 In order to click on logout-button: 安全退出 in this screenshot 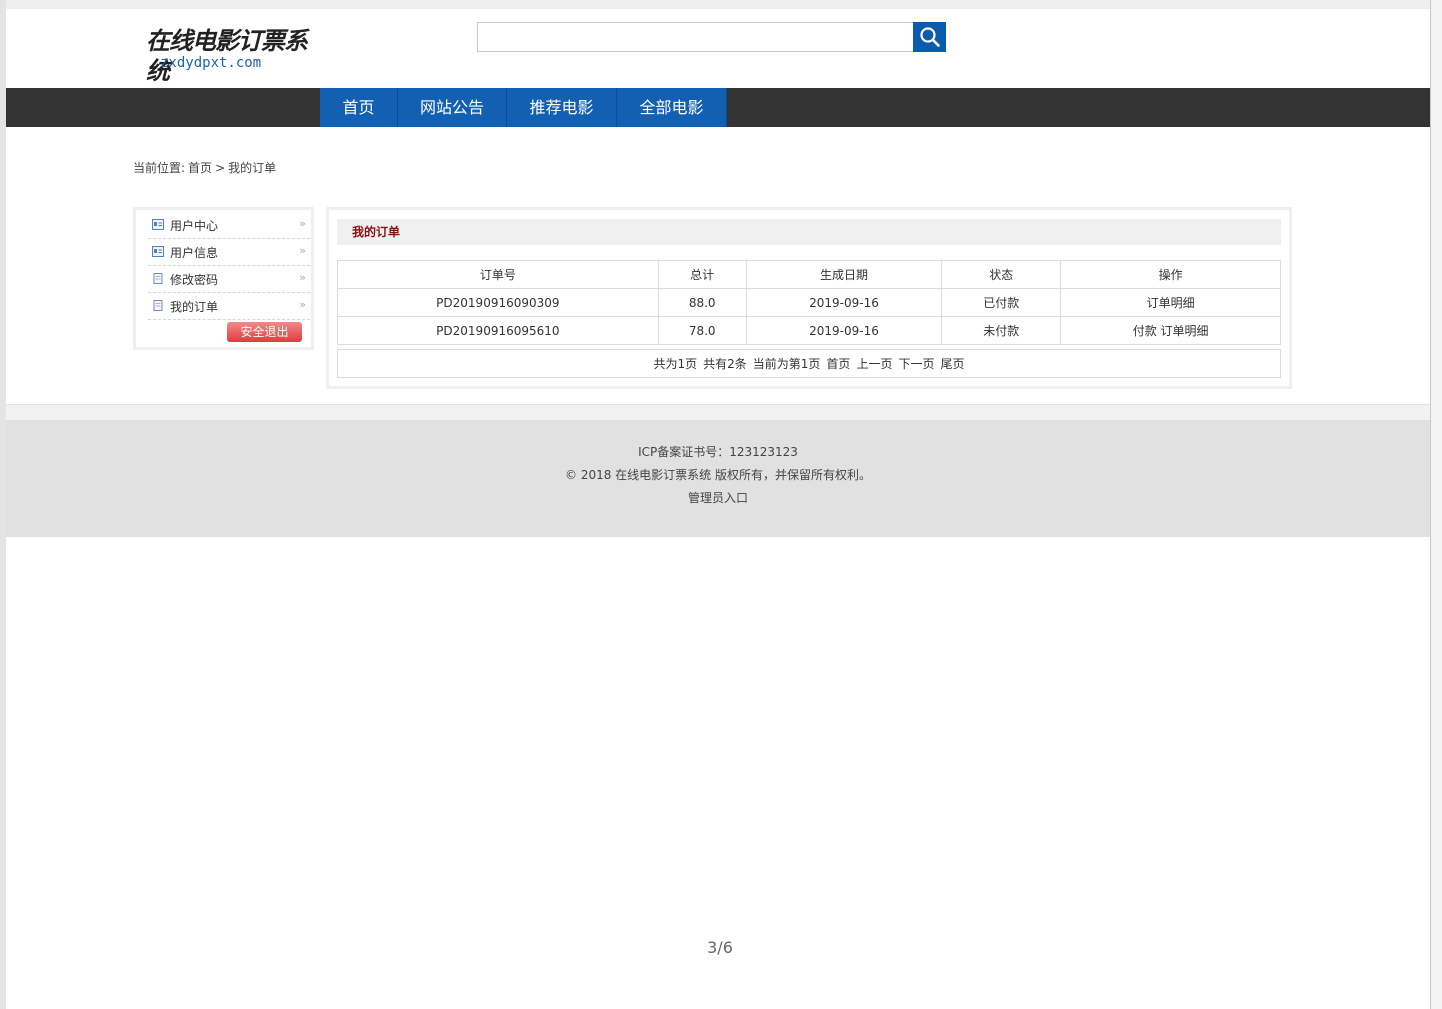, I will do `click(264, 332)`.